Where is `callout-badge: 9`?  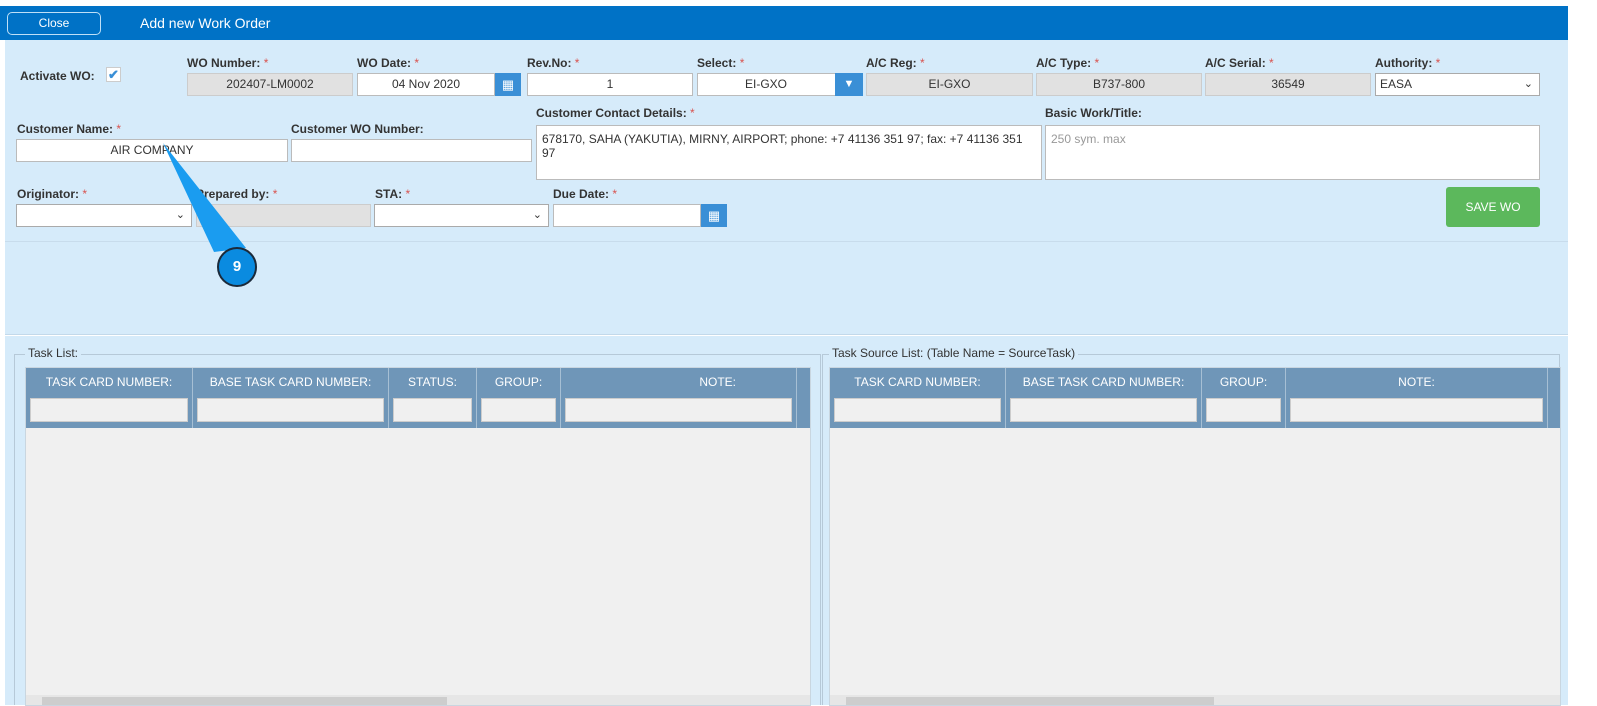
callout-badge: 9 is located at coordinates (237, 267).